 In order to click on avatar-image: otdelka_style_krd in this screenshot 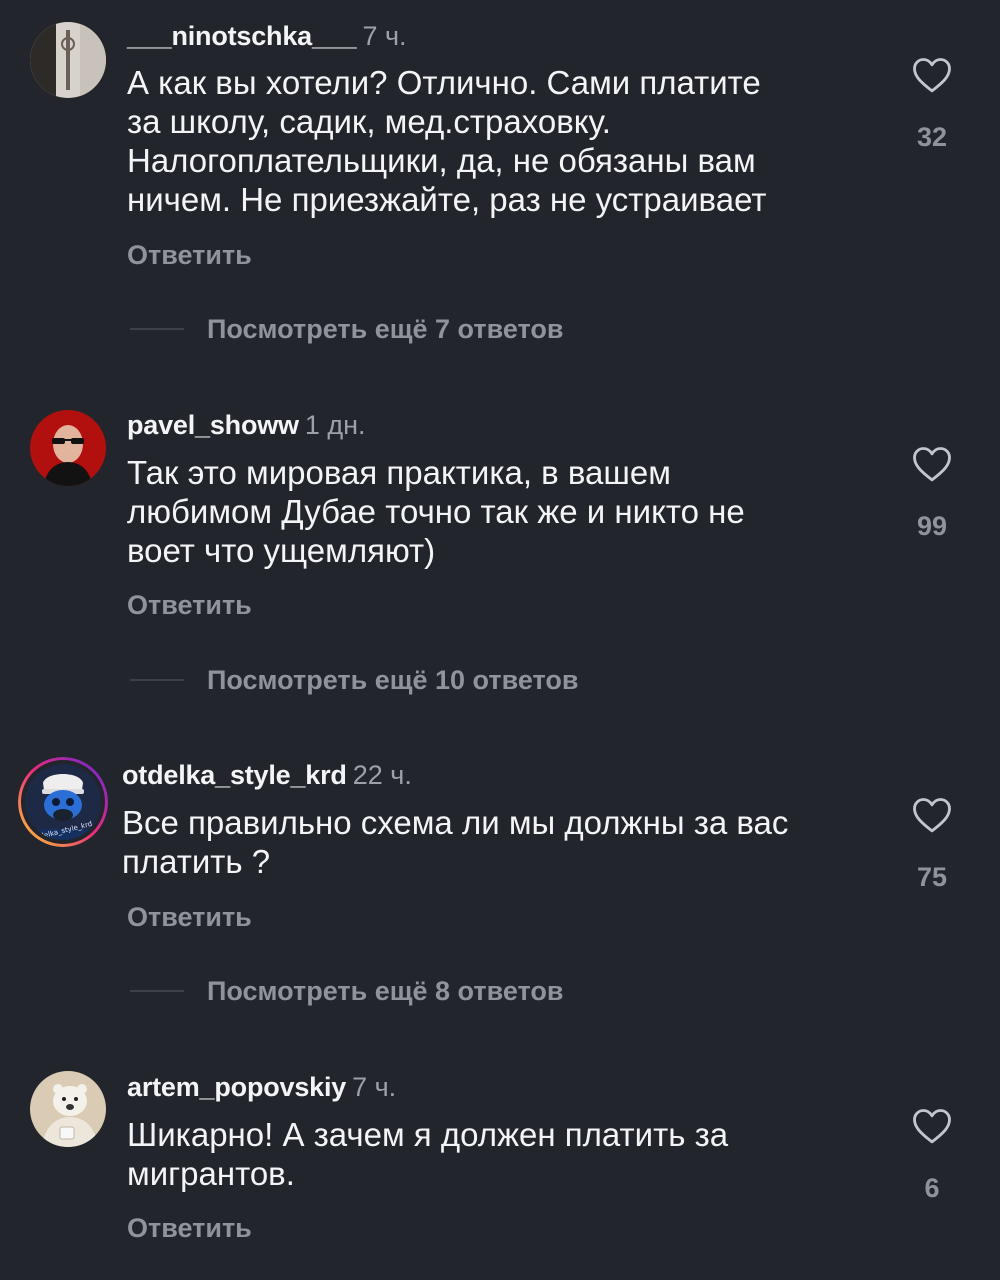, I will do `click(63, 802)`.